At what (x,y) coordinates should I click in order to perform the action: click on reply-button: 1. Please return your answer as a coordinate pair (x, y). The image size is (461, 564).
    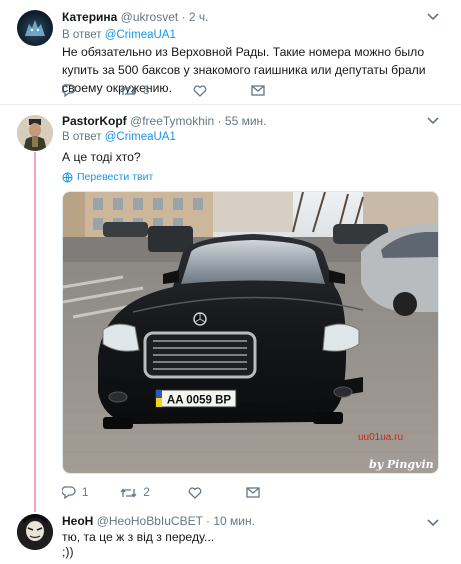
    Looking at the image, I should click on (75, 492).